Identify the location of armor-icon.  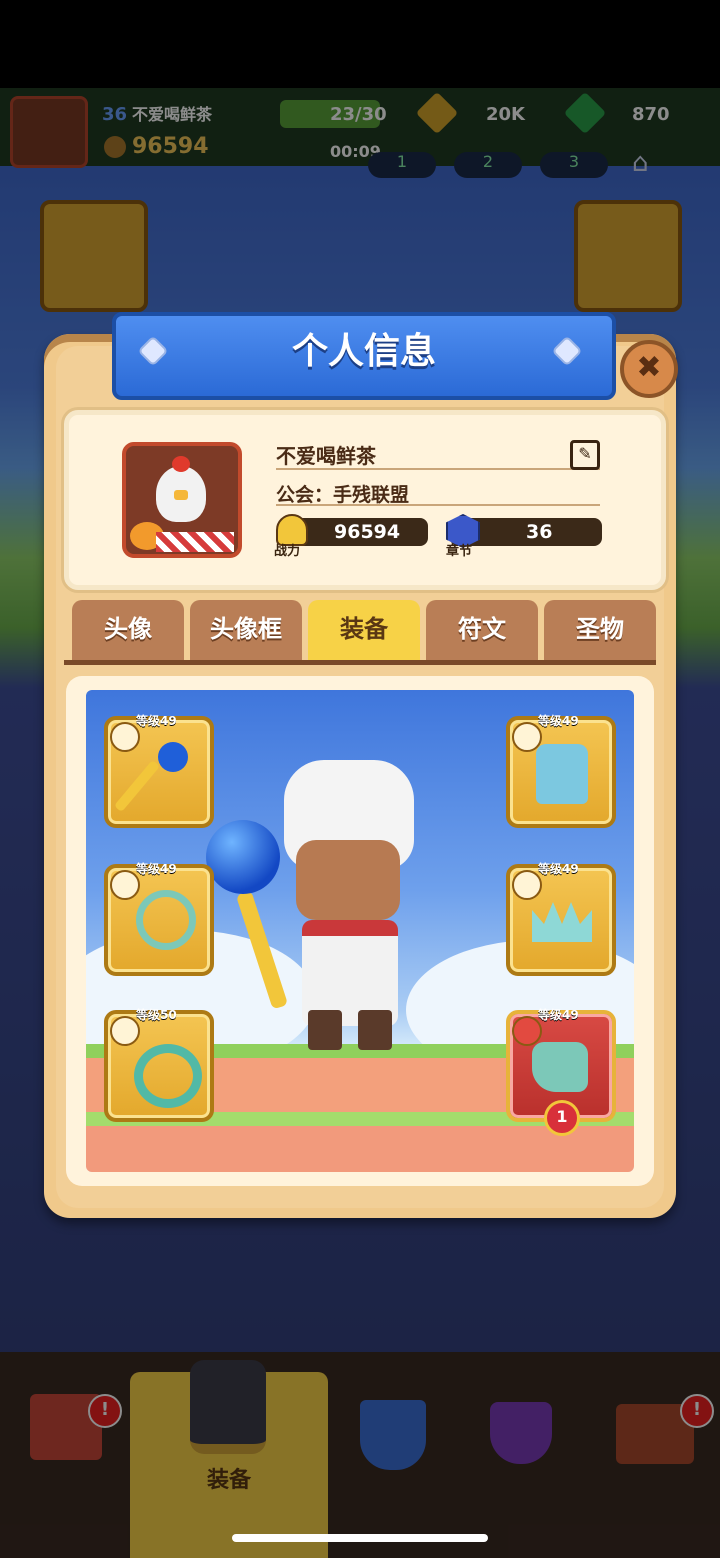
(562, 774).